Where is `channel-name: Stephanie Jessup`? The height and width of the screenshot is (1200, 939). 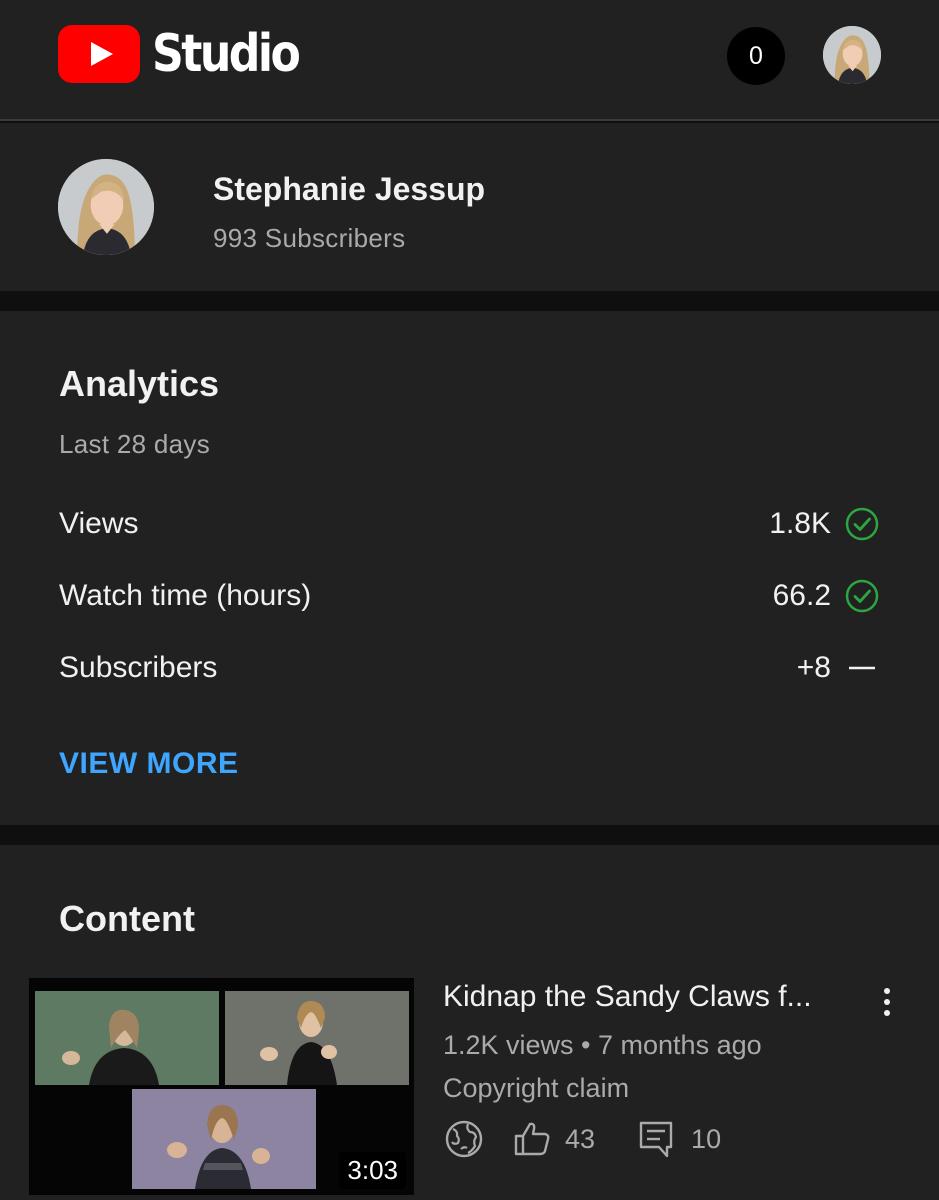 channel-name: Stephanie Jessup is located at coordinates (349, 189).